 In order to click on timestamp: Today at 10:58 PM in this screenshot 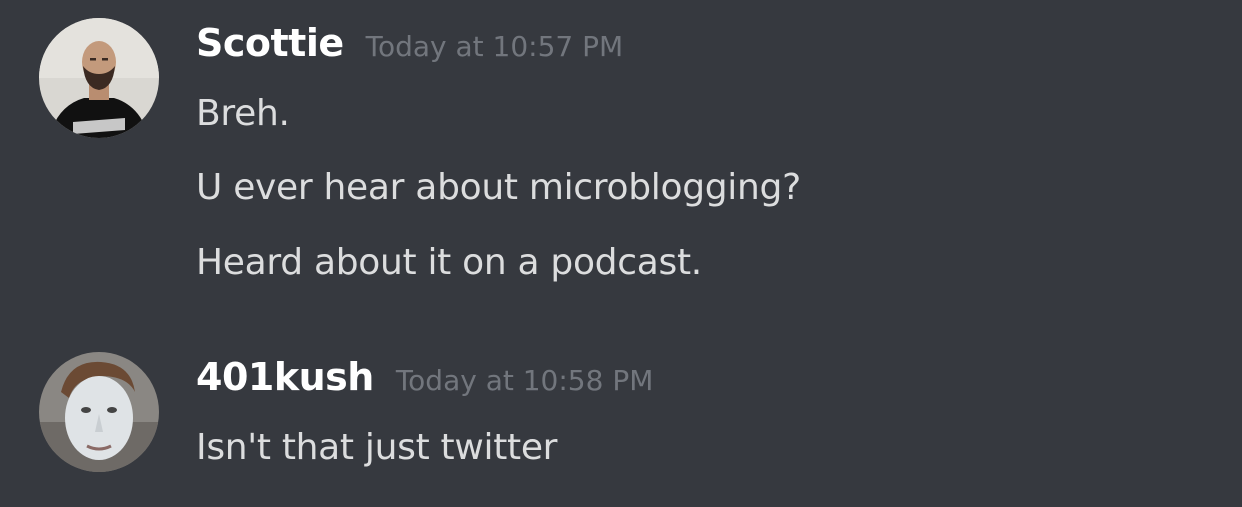, I will do `click(525, 380)`.